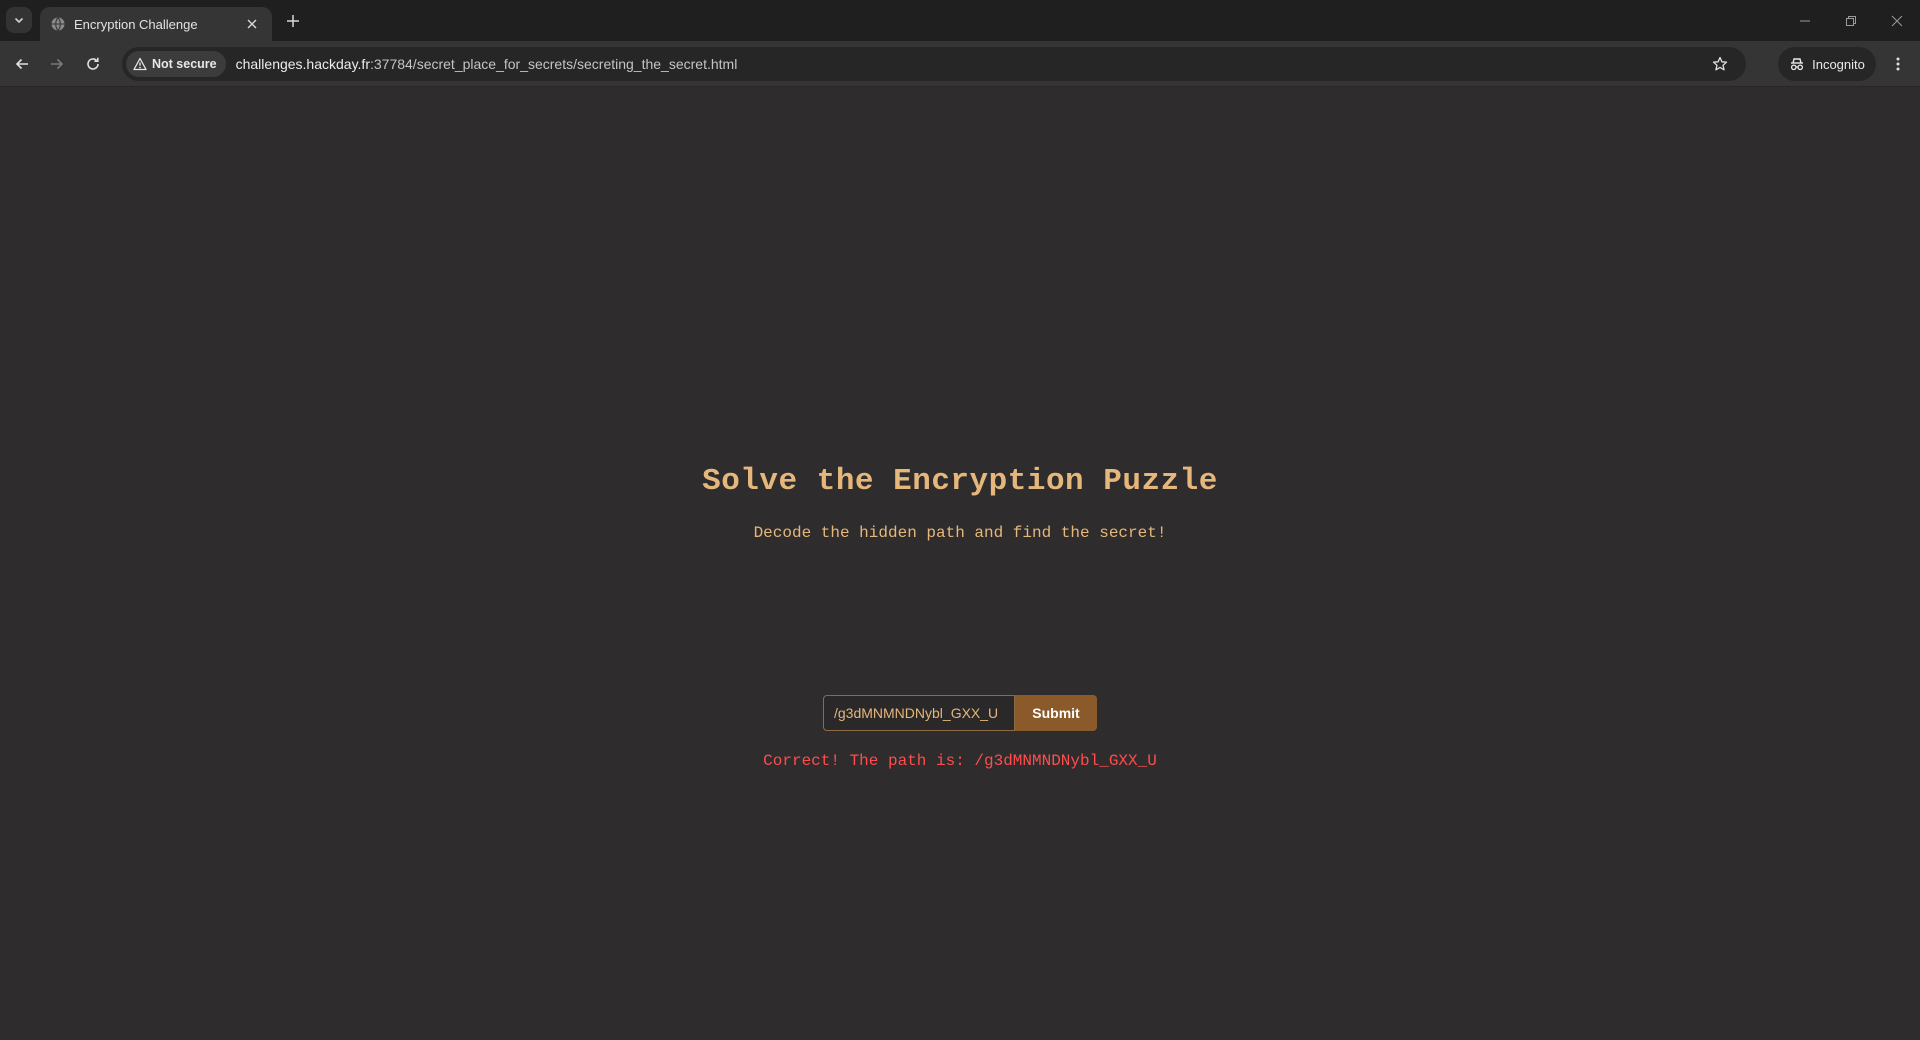 This screenshot has width=1920, height=1040. I want to click on minimize-button, so click(1805, 20).